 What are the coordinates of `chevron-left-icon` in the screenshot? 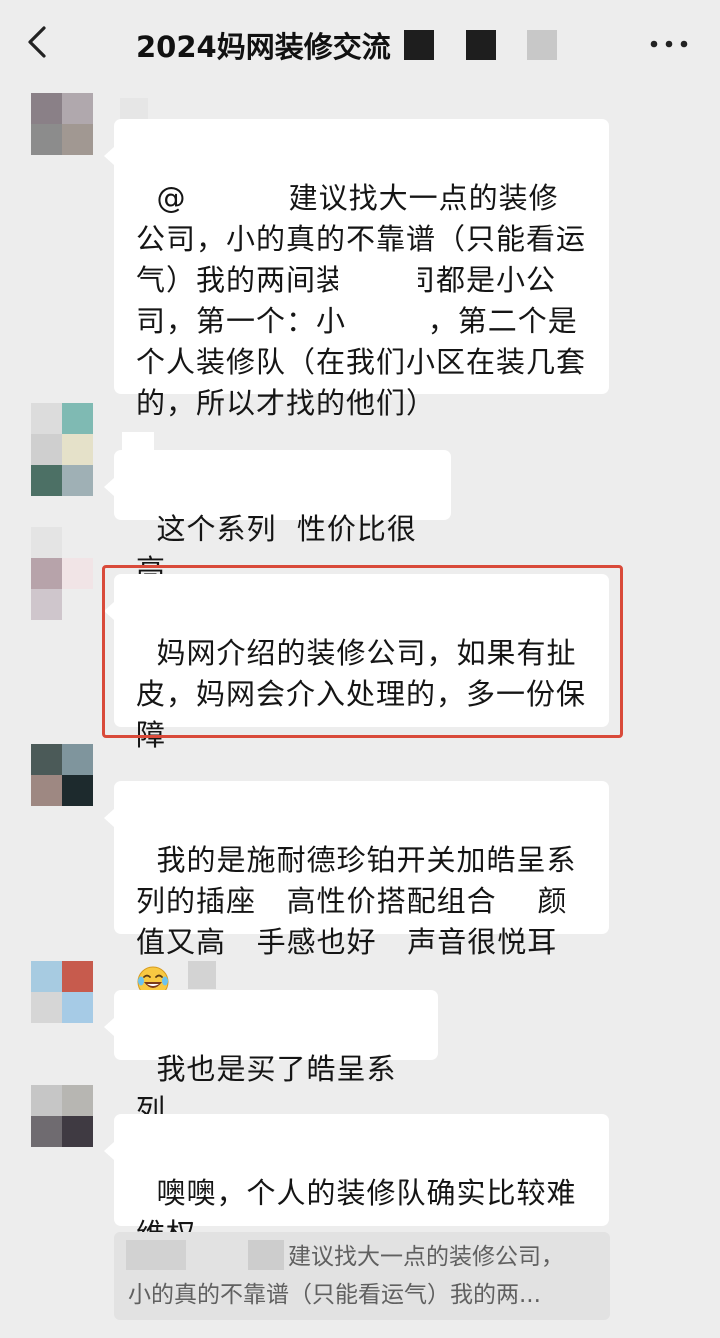 It's located at (37, 42).